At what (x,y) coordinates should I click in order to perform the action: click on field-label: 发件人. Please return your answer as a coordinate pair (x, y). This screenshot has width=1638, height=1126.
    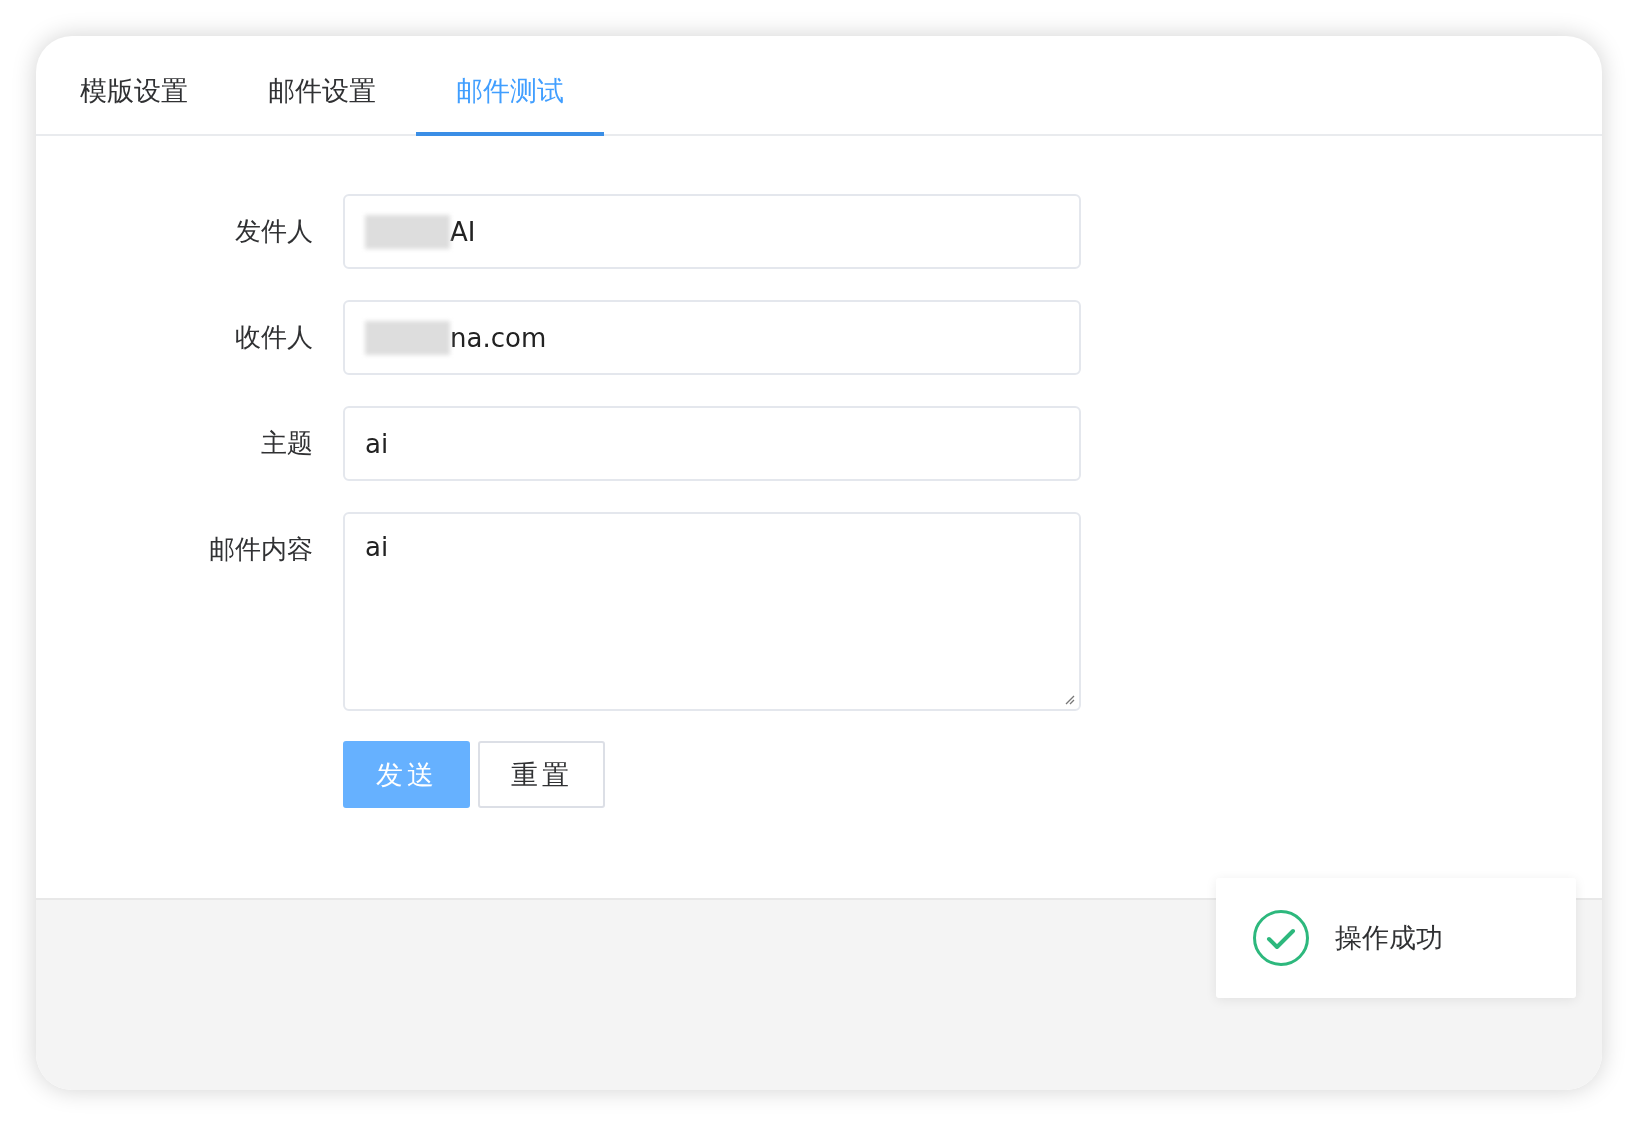
    Looking at the image, I should click on (274, 231).